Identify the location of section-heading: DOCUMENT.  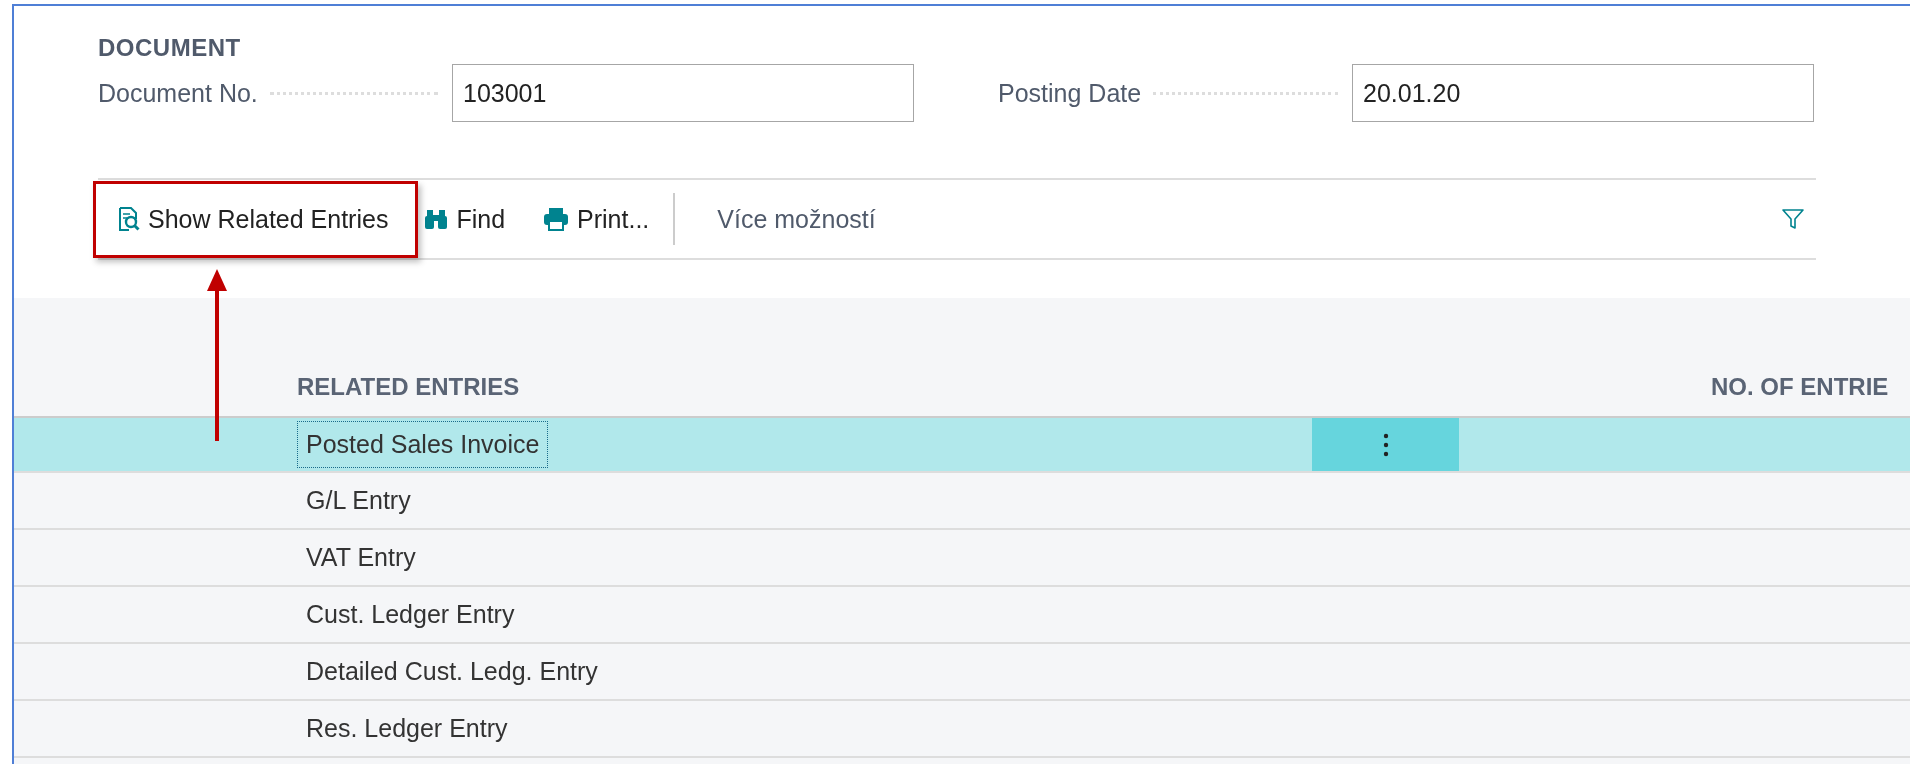
(170, 48).